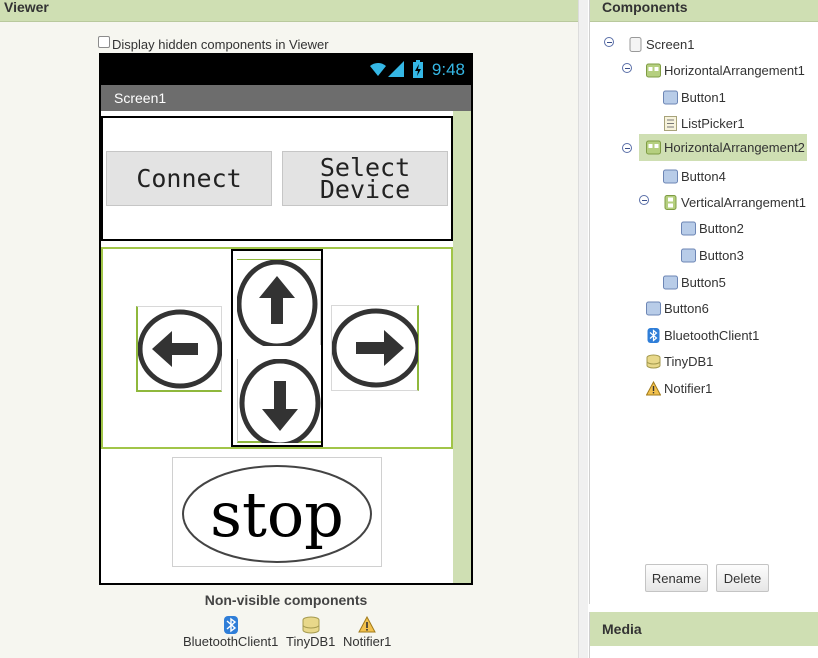  I want to click on nonvisible-title: Non-visible components, so click(286, 600).